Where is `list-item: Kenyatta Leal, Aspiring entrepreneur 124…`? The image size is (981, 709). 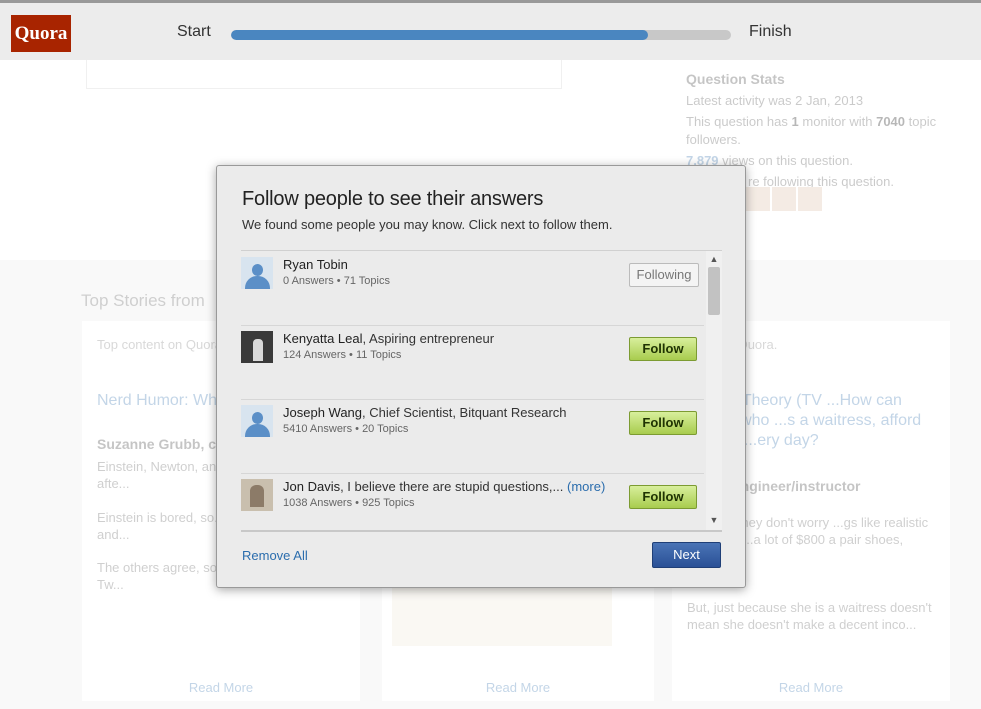 list-item: Kenyatta Leal, Aspiring entrepreneur 124… is located at coordinates (472, 362).